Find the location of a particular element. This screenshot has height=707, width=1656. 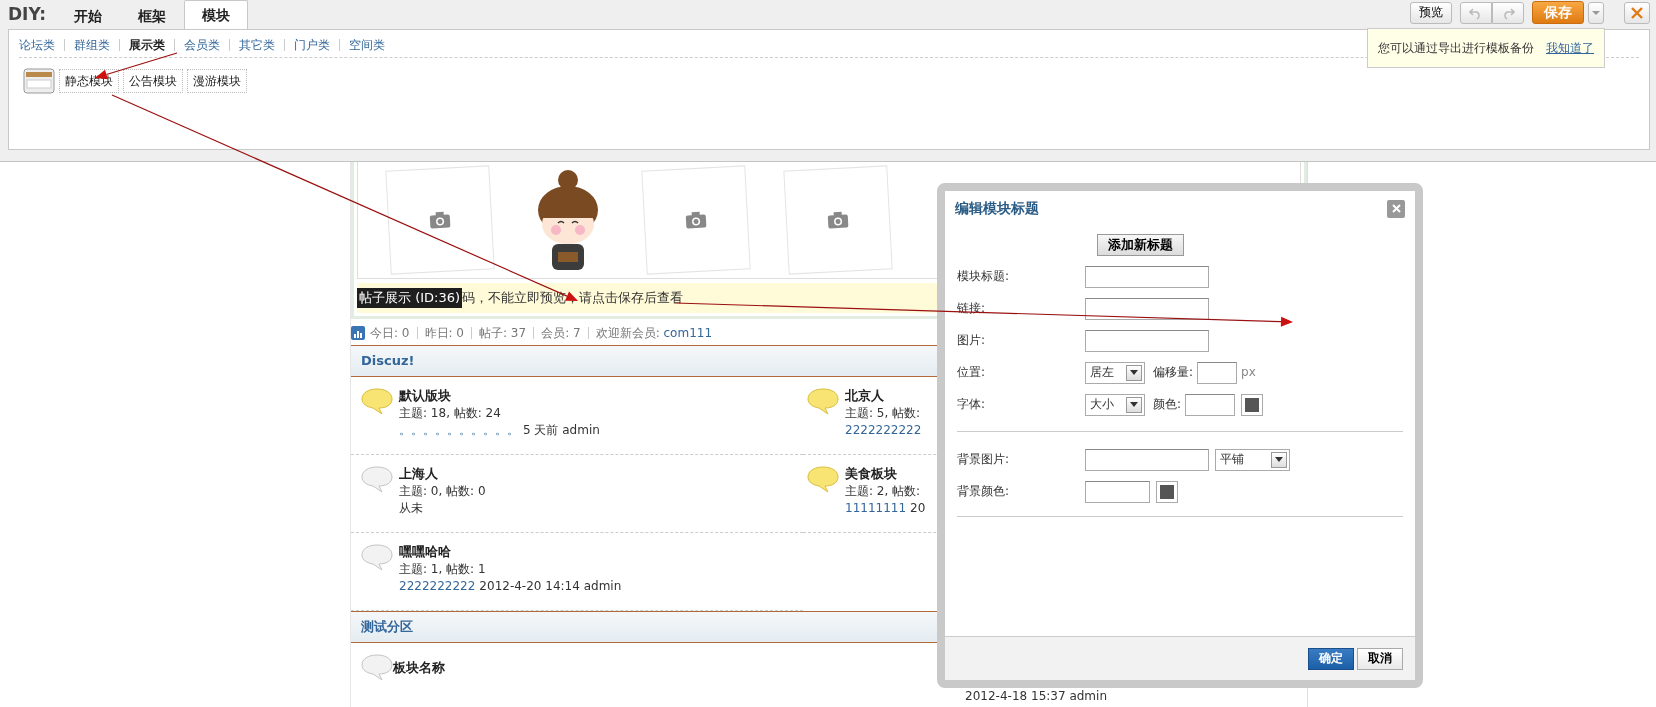

forum-name: 美食板块 is located at coordinates (885, 474).